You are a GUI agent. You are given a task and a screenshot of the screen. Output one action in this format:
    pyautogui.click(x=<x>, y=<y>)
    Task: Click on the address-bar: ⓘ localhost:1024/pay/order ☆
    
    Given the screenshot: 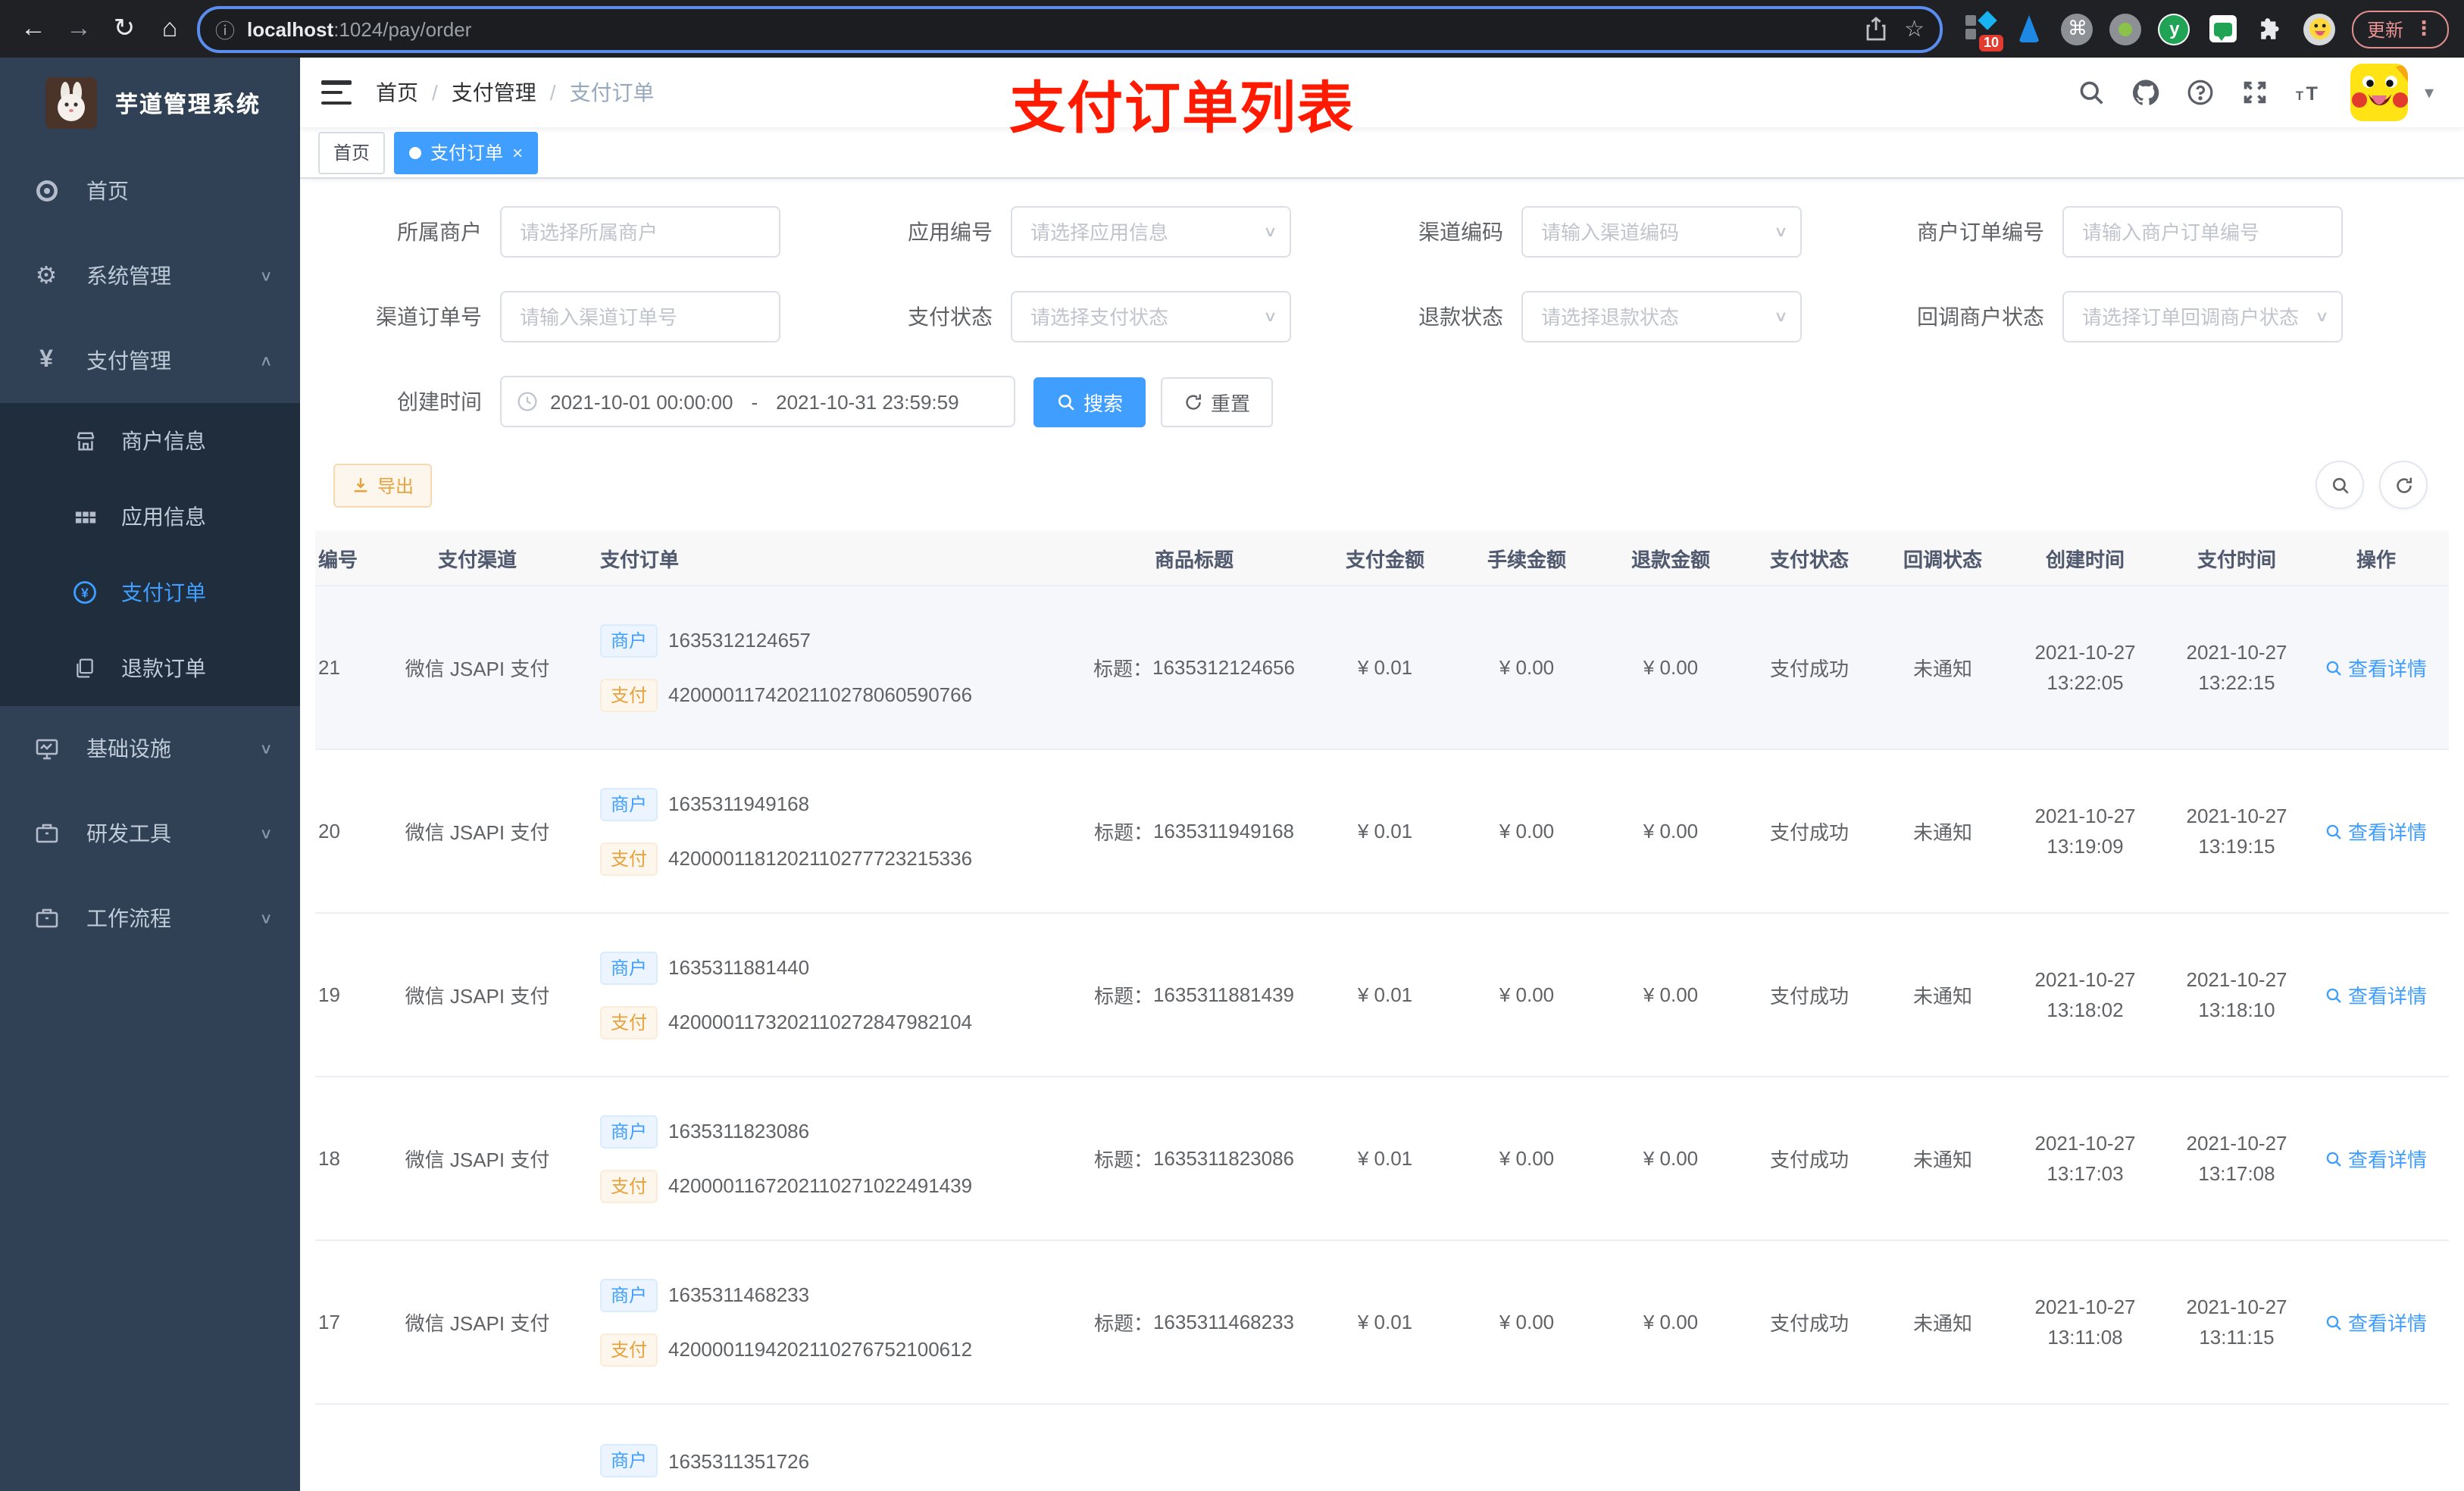 What is the action you would take?
    pyautogui.click(x=1070, y=28)
    